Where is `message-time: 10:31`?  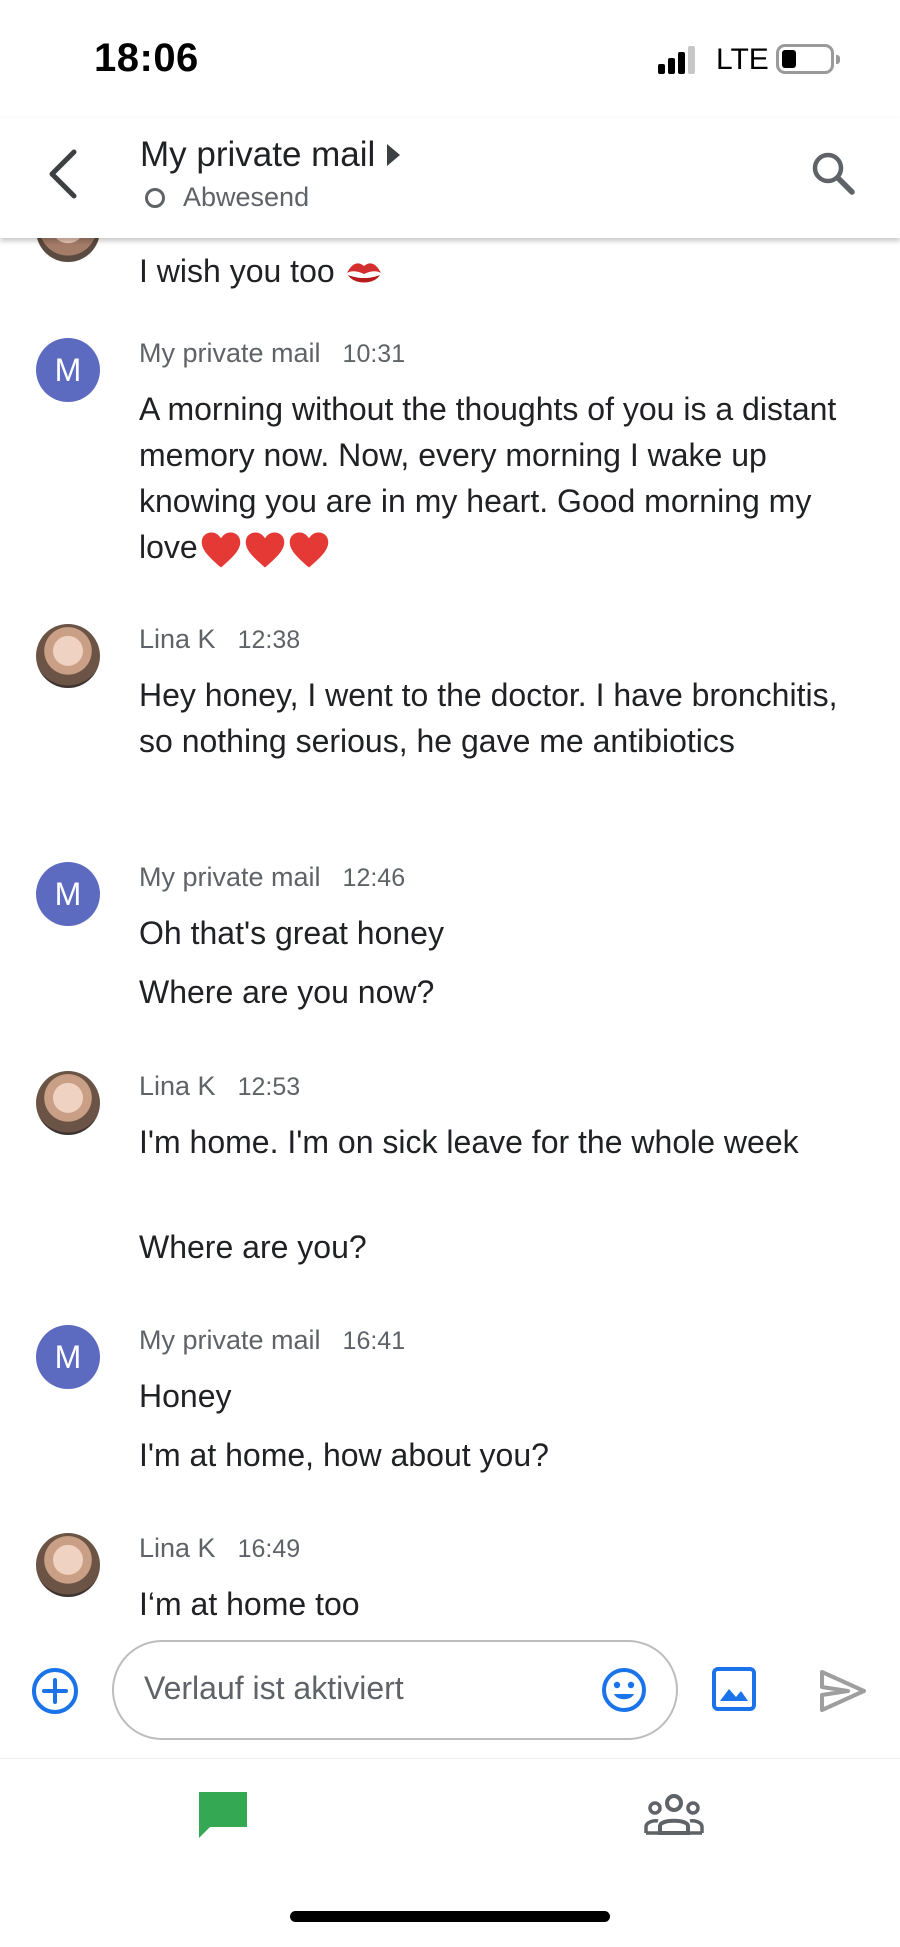 message-time: 10:31 is located at coordinates (374, 354).